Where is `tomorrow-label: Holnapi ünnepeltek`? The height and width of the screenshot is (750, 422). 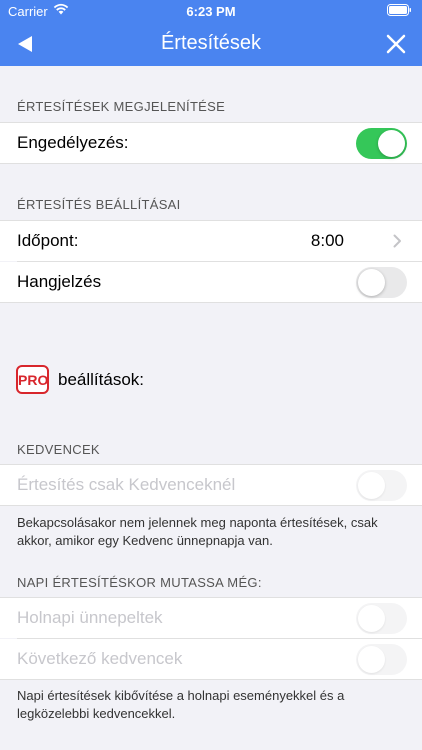 tomorrow-label: Holnapi ünnepeltek is located at coordinates (90, 617).